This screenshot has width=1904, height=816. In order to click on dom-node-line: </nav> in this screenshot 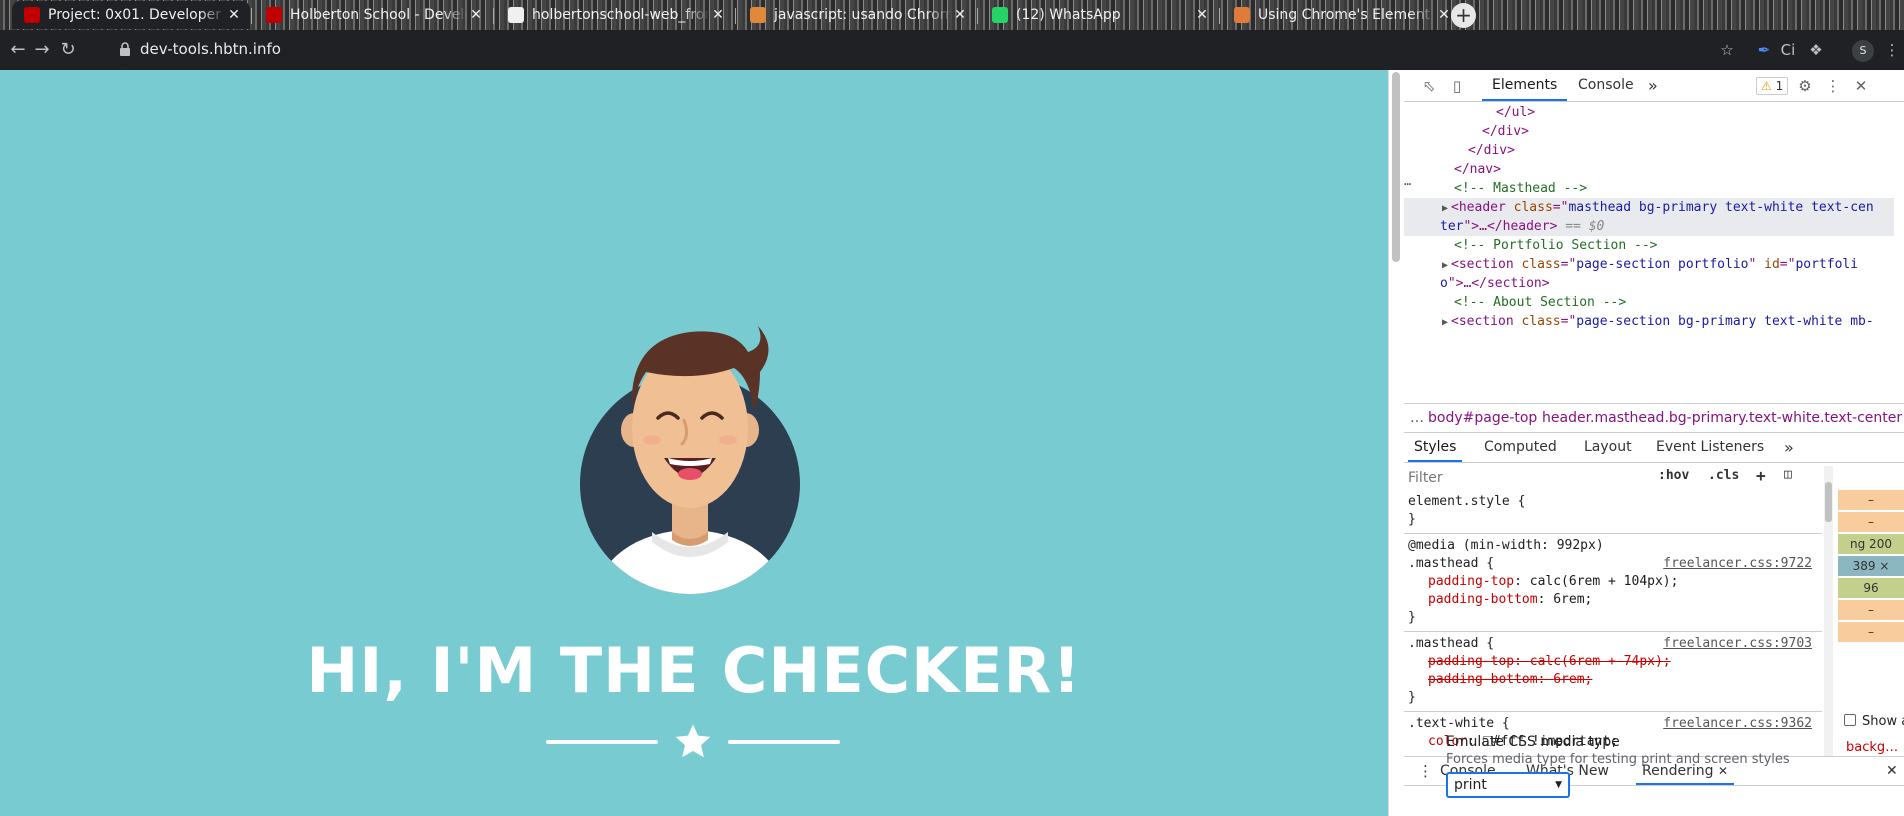, I will do `click(1649, 169)`.